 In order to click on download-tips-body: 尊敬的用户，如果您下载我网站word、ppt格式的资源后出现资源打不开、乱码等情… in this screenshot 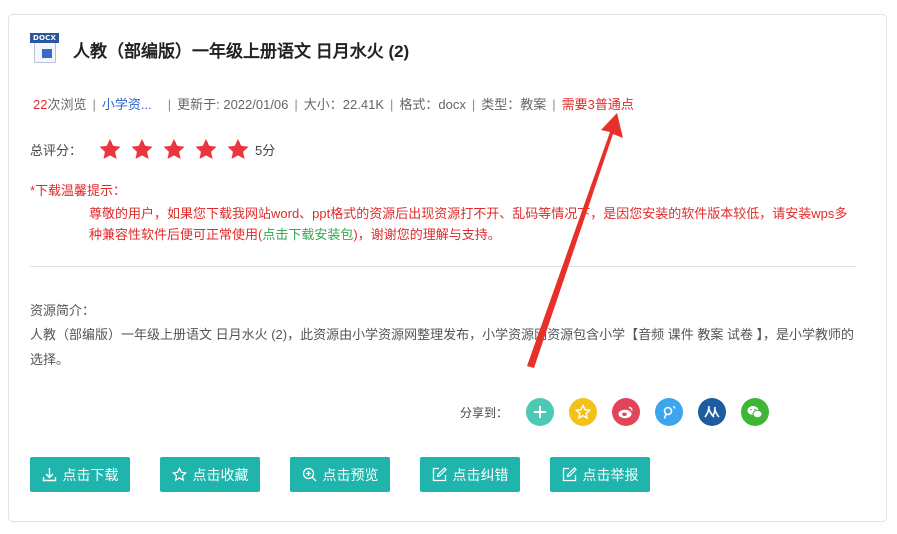, I will do `click(468, 224)`.